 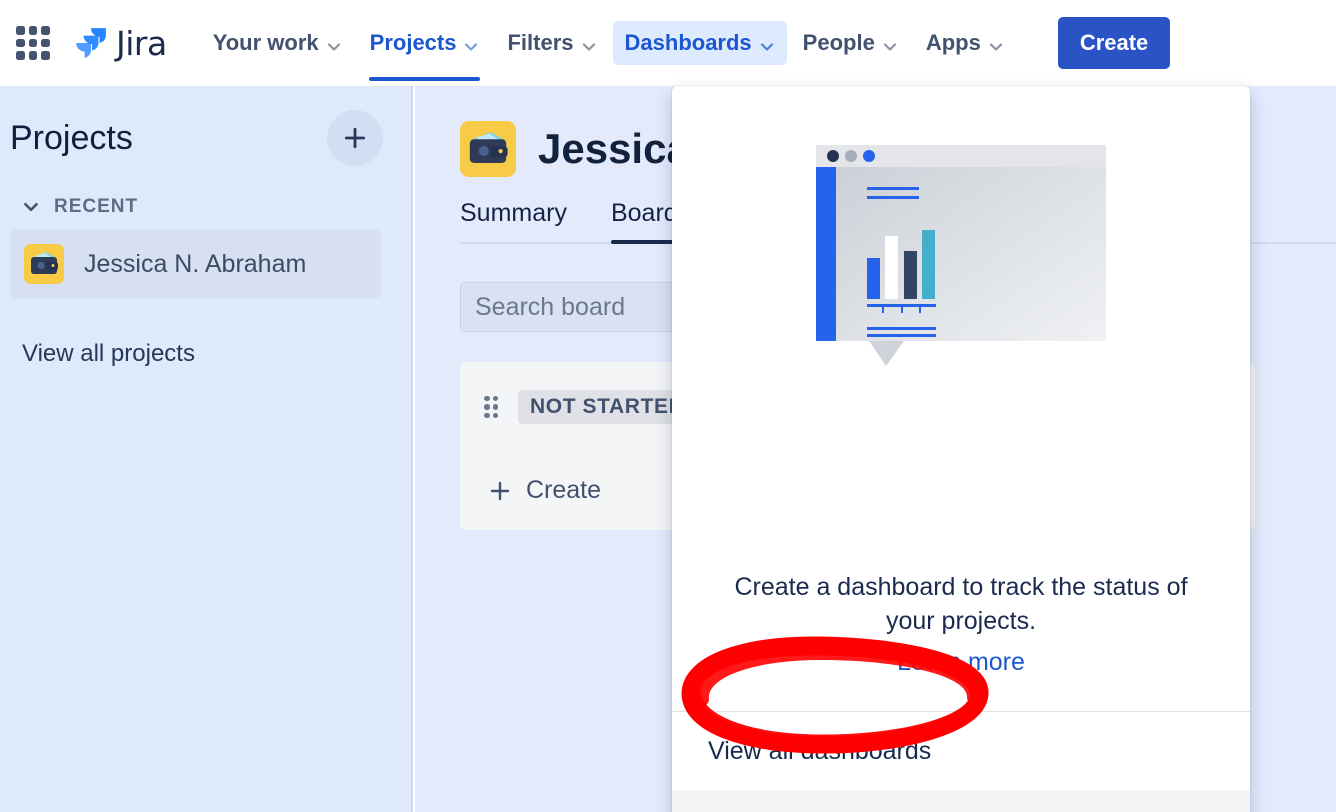 I want to click on tab-board: Board, so click(x=644, y=221).